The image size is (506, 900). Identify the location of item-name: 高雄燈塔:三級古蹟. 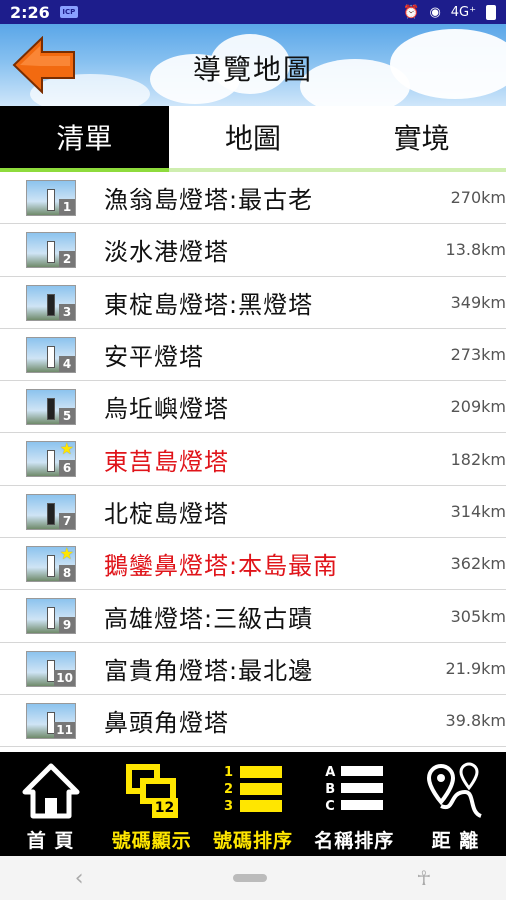
(209, 618).